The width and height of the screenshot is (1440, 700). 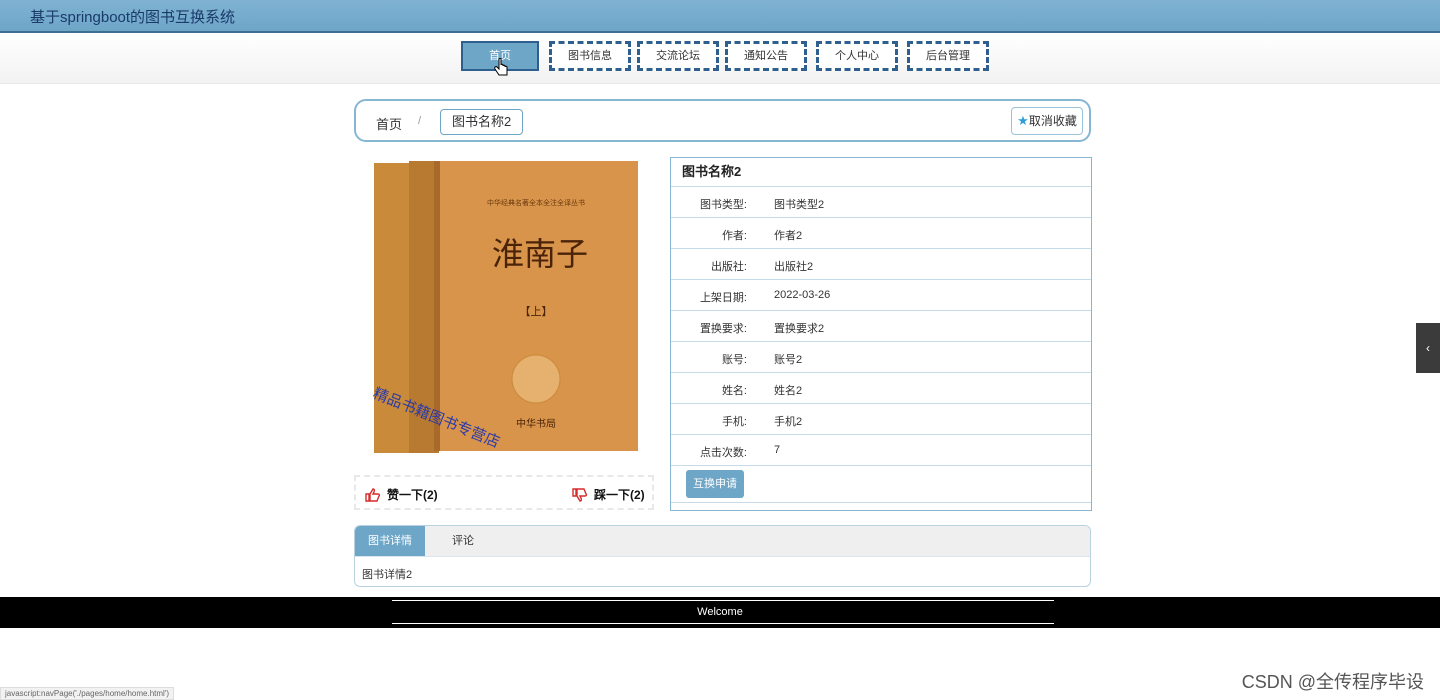 What do you see at coordinates (482, 122) in the screenshot?
I see `breadcrumb-current: 图书名称2` at bounding box center [482, 122].